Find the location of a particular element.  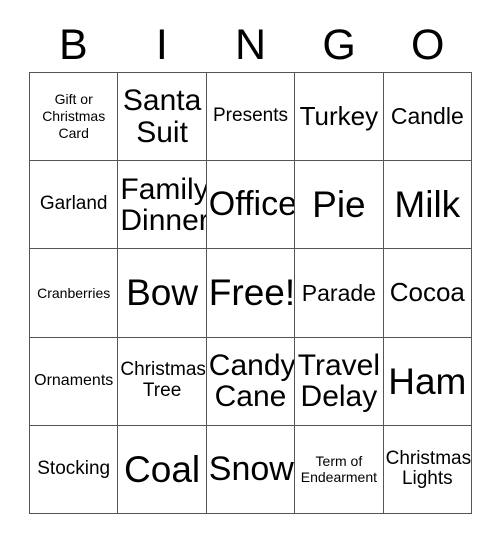

bingo-cell-label: Gift or Christmas Card is located at coordinates (74, 116).